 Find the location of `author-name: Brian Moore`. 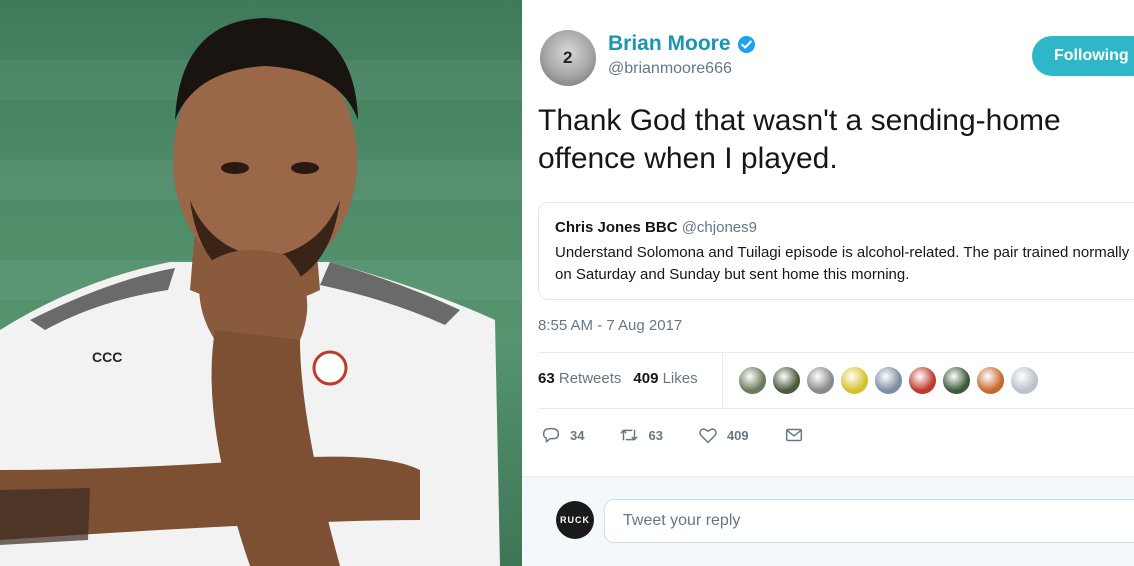

author-name: Brian Moore is located at coordinates (669, 44).